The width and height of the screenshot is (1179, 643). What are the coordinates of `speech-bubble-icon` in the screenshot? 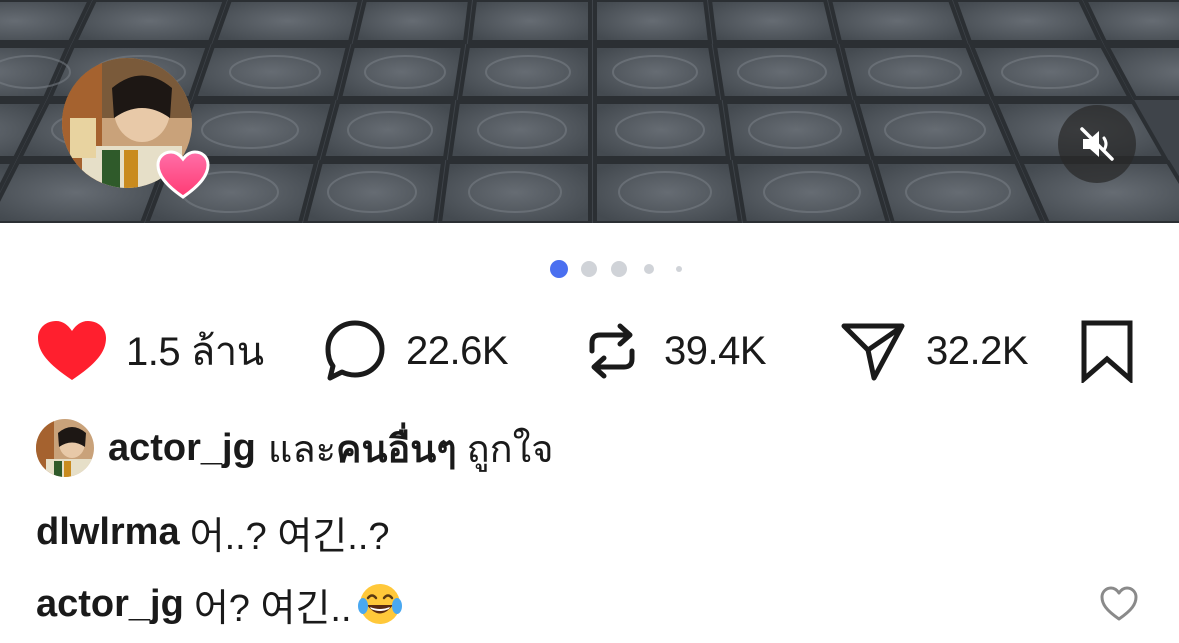 It's located at (355, 351).